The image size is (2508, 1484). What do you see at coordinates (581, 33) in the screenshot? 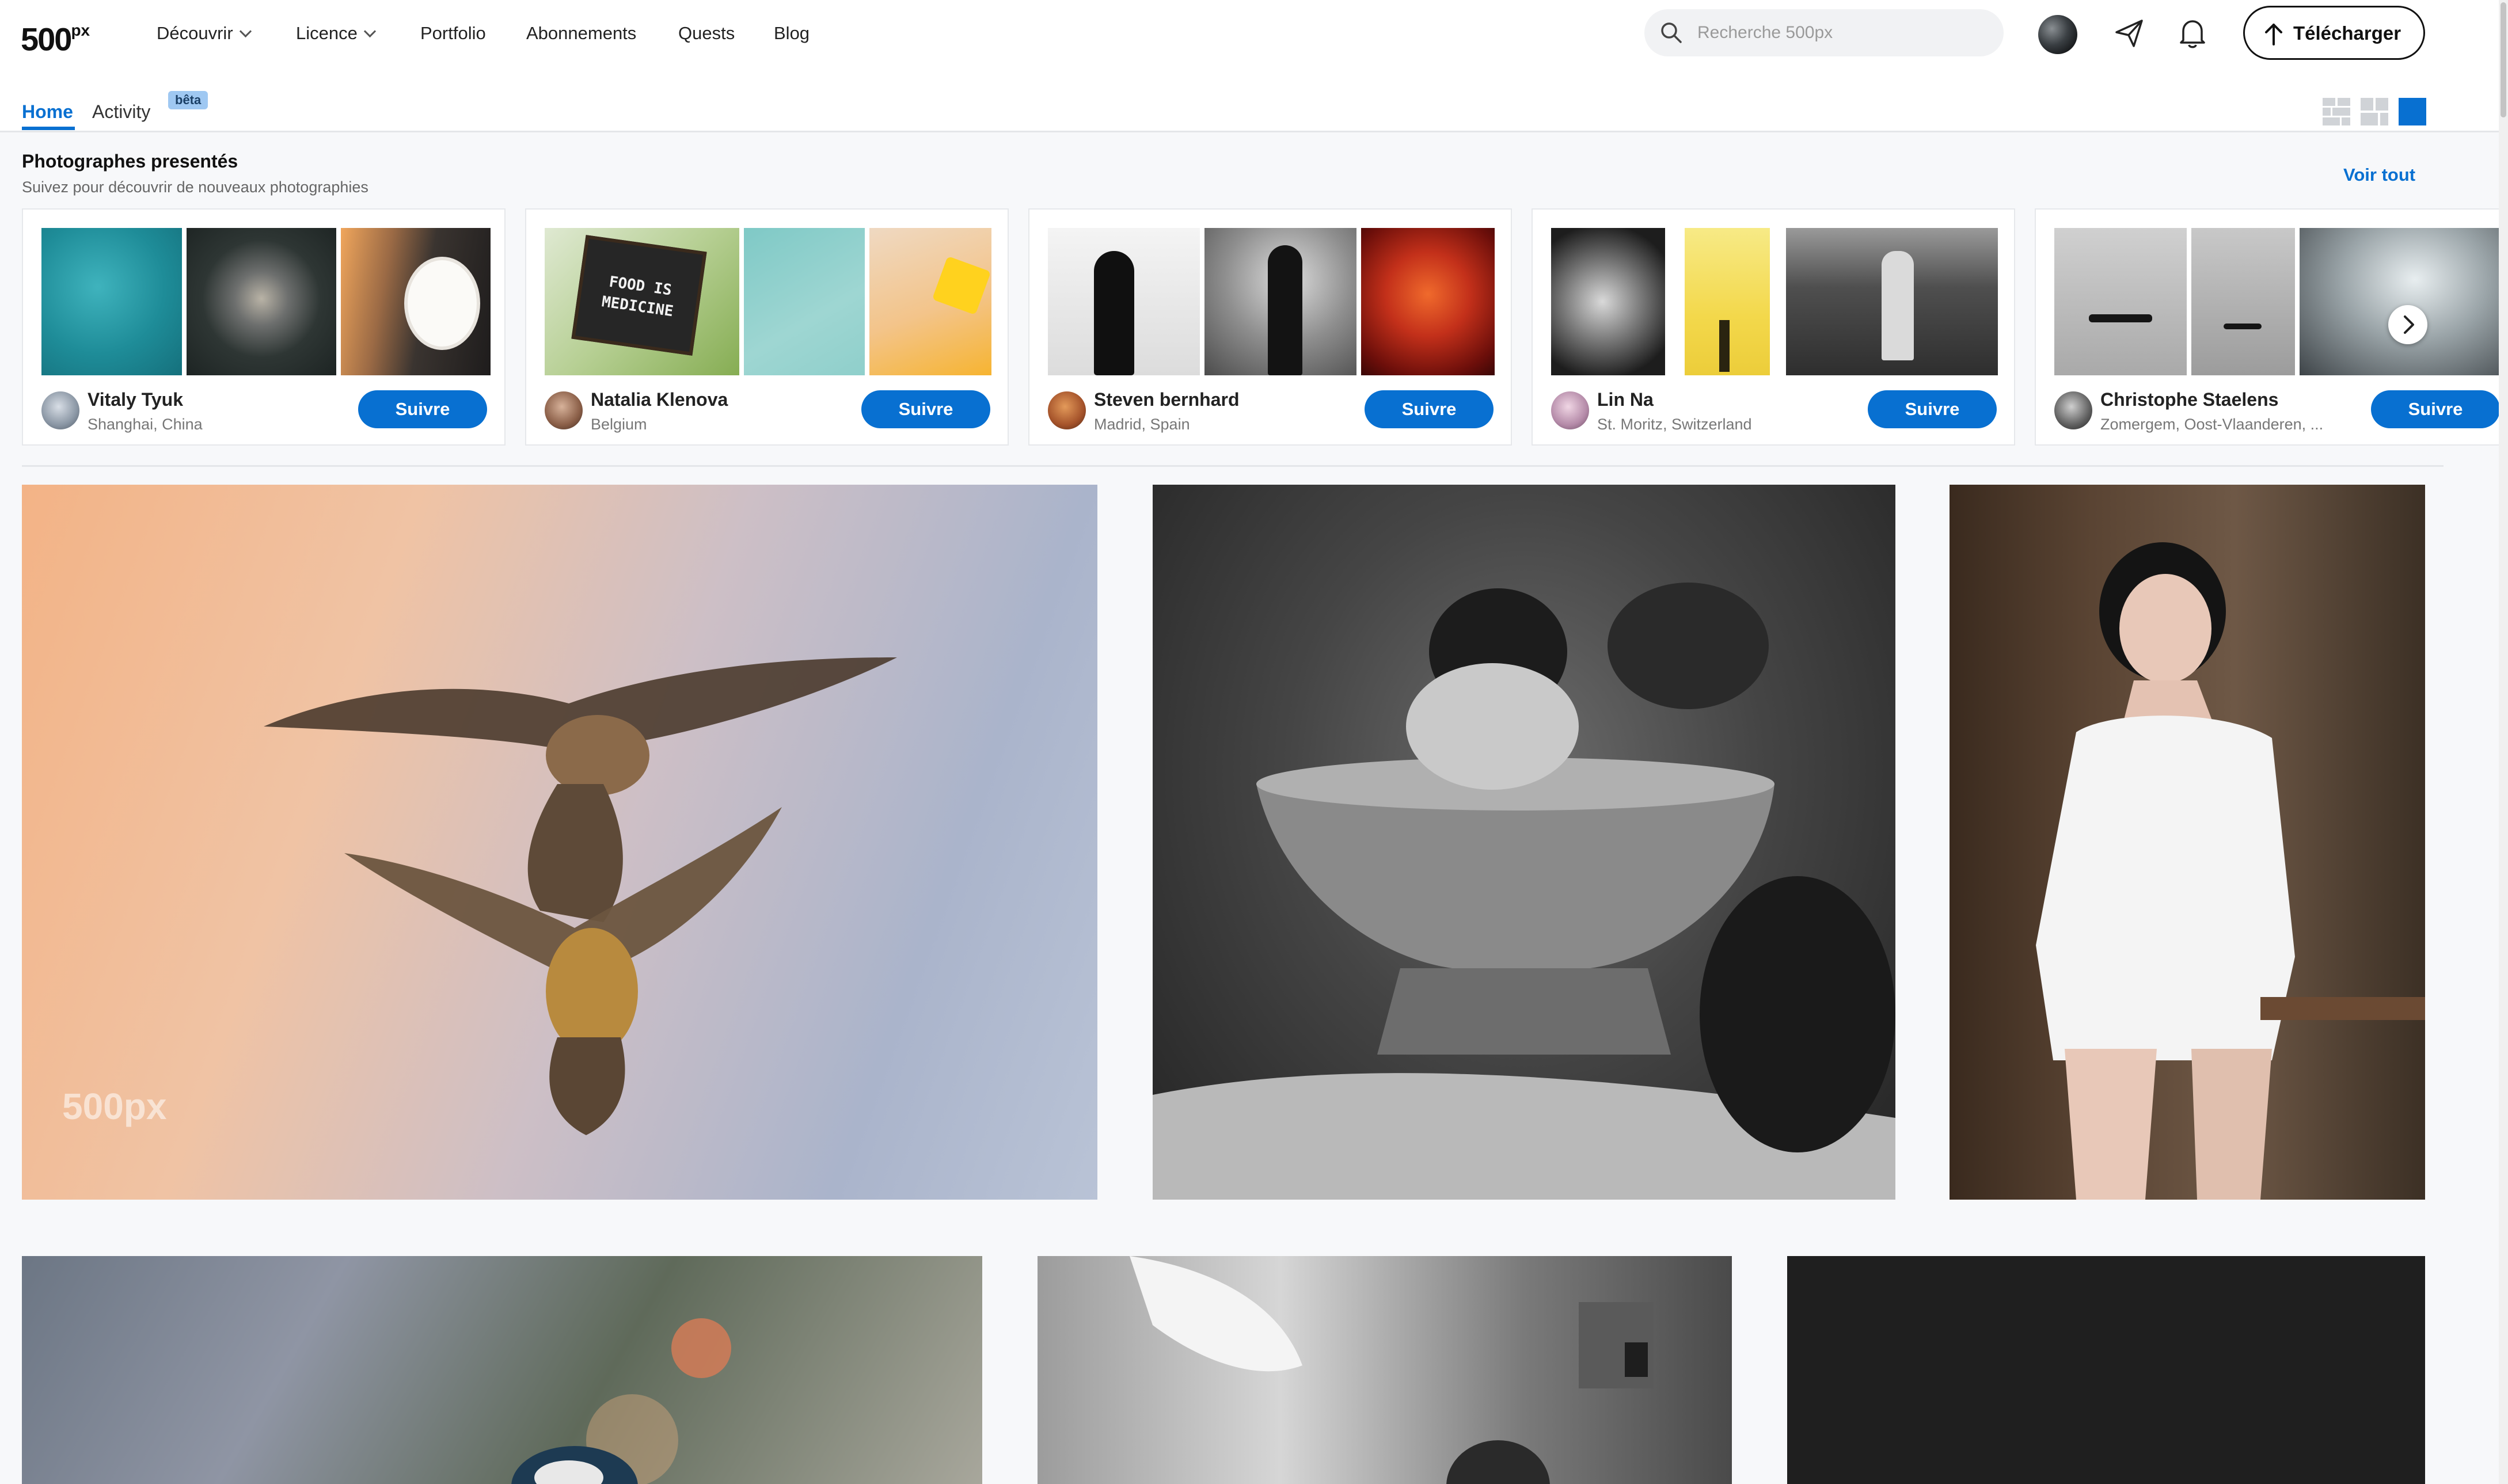
I see `nav-subscriptions: Abonnements` at bounding box center [581, 33].